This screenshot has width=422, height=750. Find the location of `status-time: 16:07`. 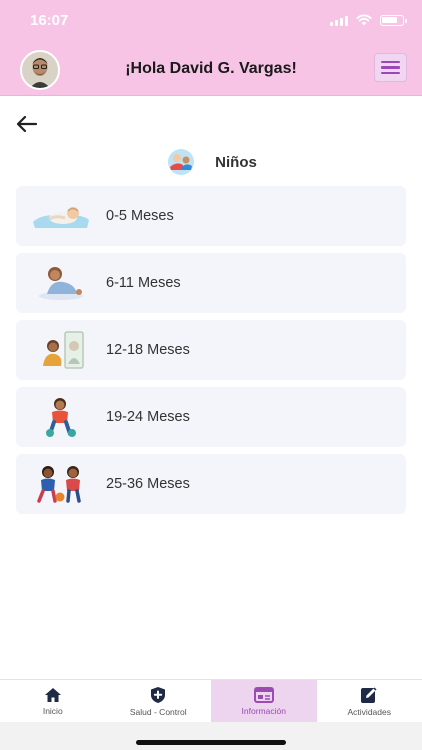

status-time: 16:07 is located at coordinates (49, 20).